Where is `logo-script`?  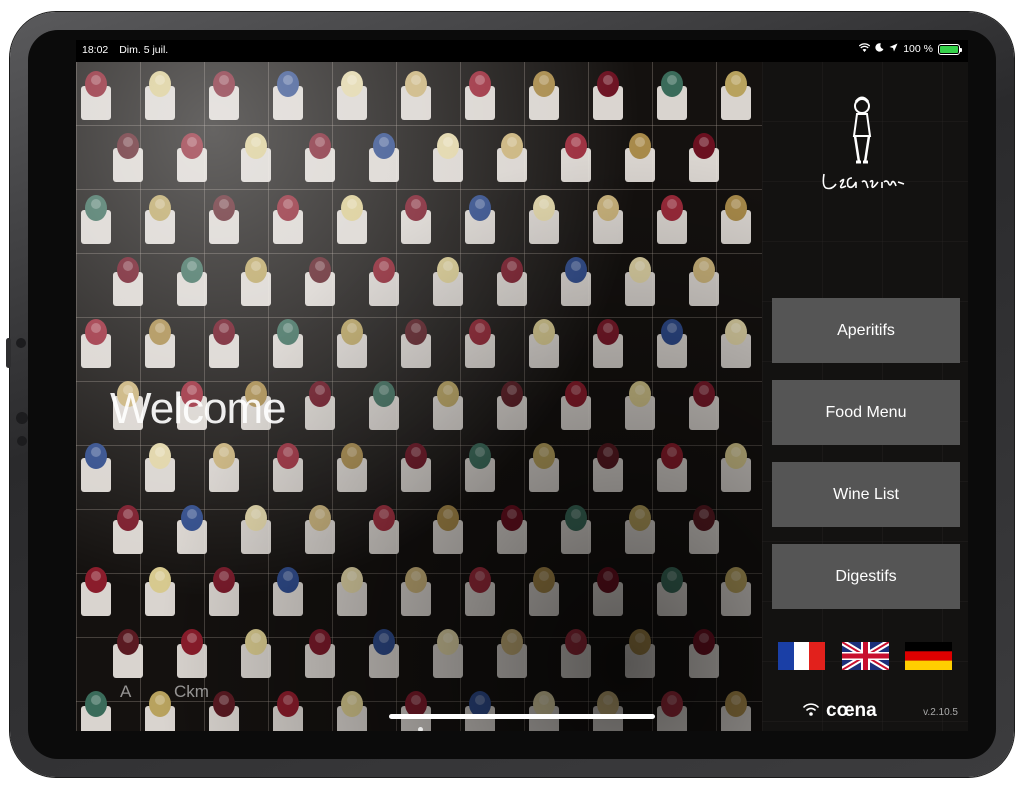
logo-script is located at coordinates (863, 181).